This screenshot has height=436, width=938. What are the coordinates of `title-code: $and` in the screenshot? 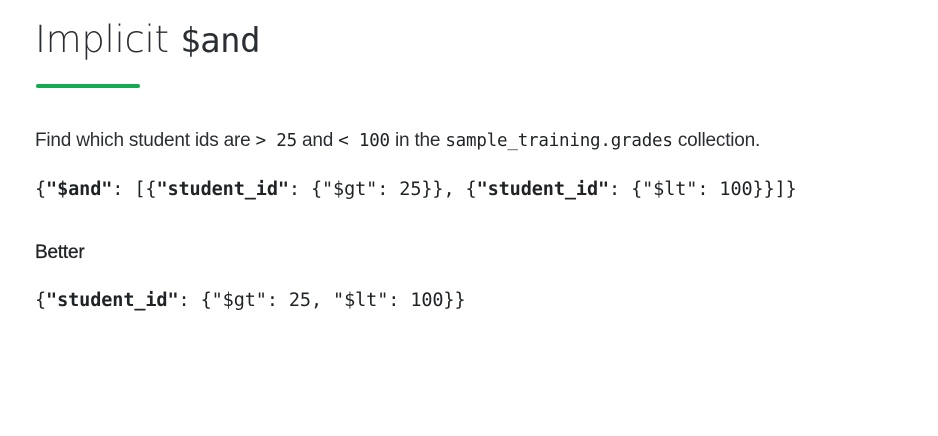 It's located at (220, 41).